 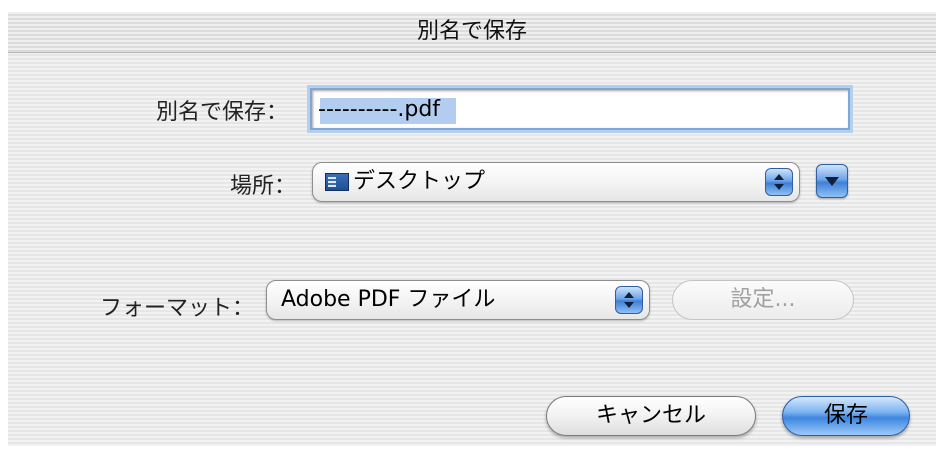 I want to click on title-bar: 別名で保存, so click(x=472, y=32).